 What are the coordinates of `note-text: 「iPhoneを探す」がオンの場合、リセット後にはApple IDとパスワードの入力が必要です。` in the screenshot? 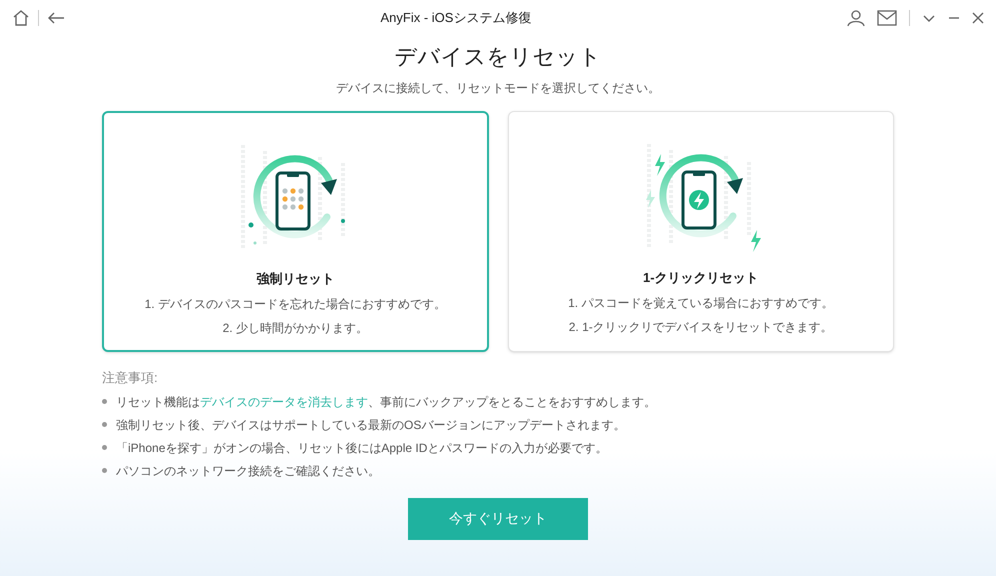 It's located at (362, 448).